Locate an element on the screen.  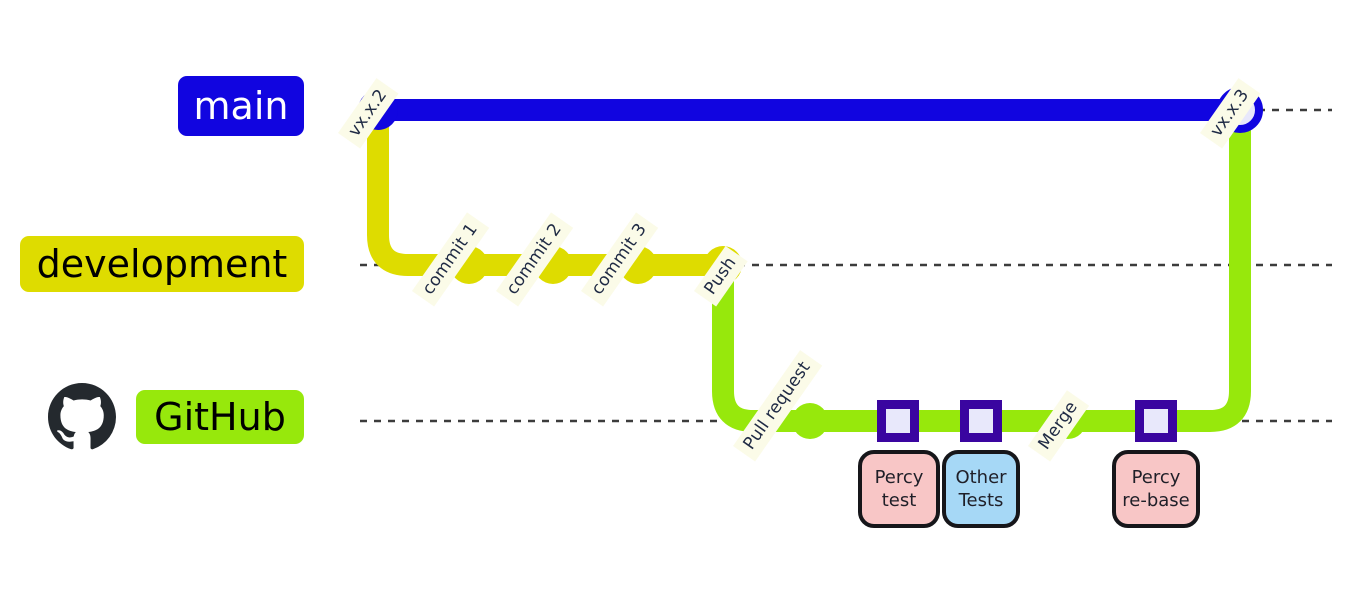
lane-badge-github: GitHub is located at coordinates (220, 417).